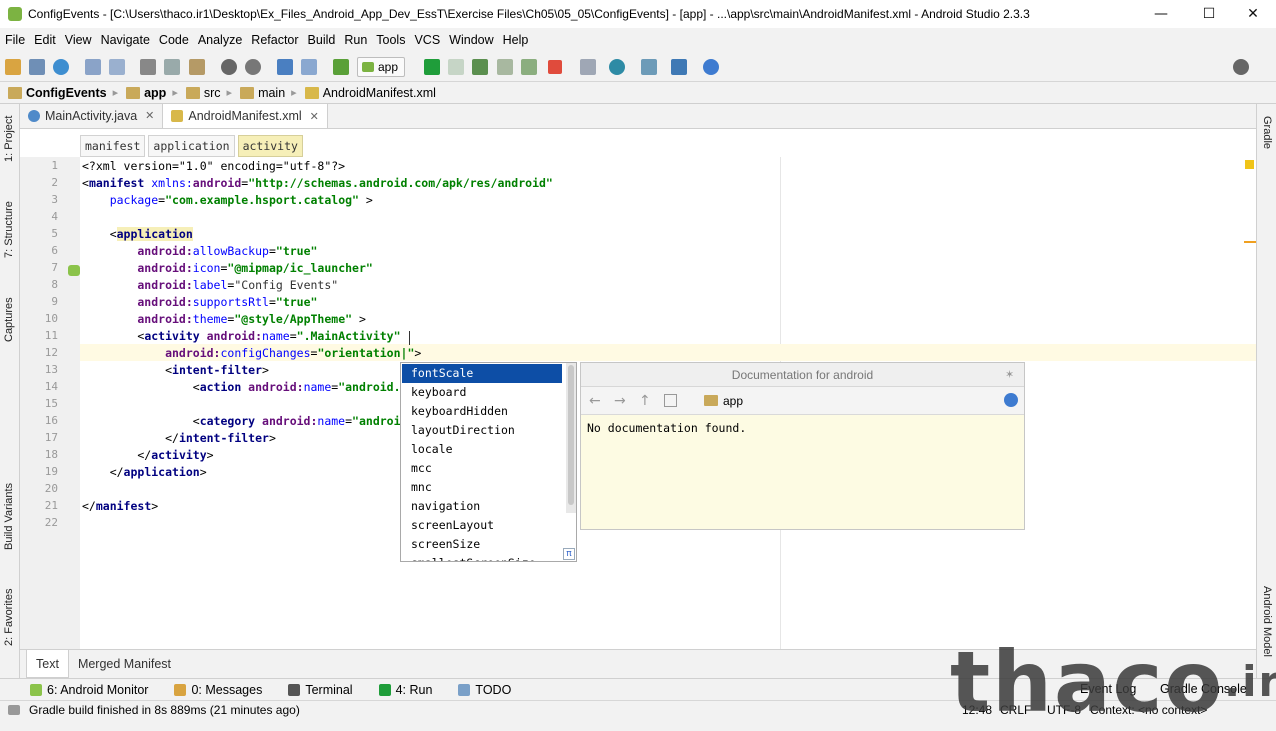 The height and width of the screenshot is (731, 1276). Describe the element at coordinates (93, 67) in the screenshot. I see `undo-icon` at that location.